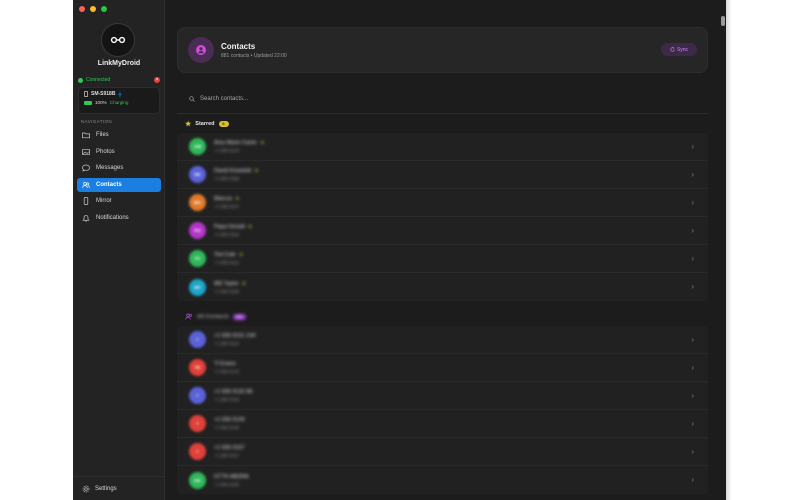 The height and width of the screenshot is (500, 800). Describe the element at coordinates (225, 255) in the screenshot. I see `contact-name: Ted Cole` at that location.